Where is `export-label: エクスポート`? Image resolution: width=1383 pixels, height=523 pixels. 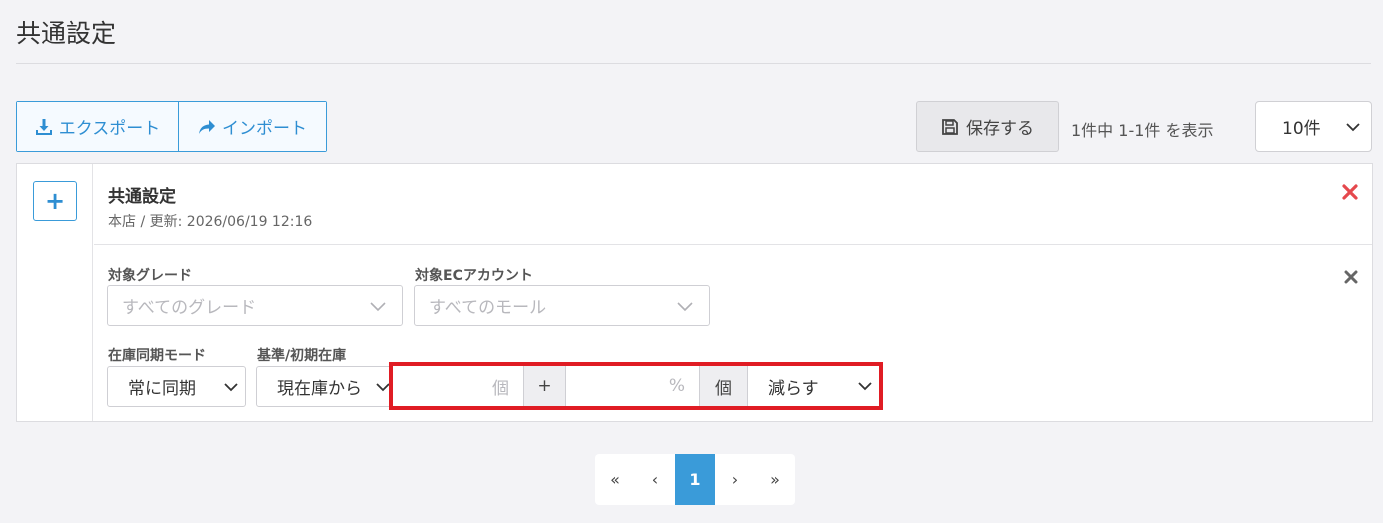
export-label: エクスポート is located at coordinates (109, 129).